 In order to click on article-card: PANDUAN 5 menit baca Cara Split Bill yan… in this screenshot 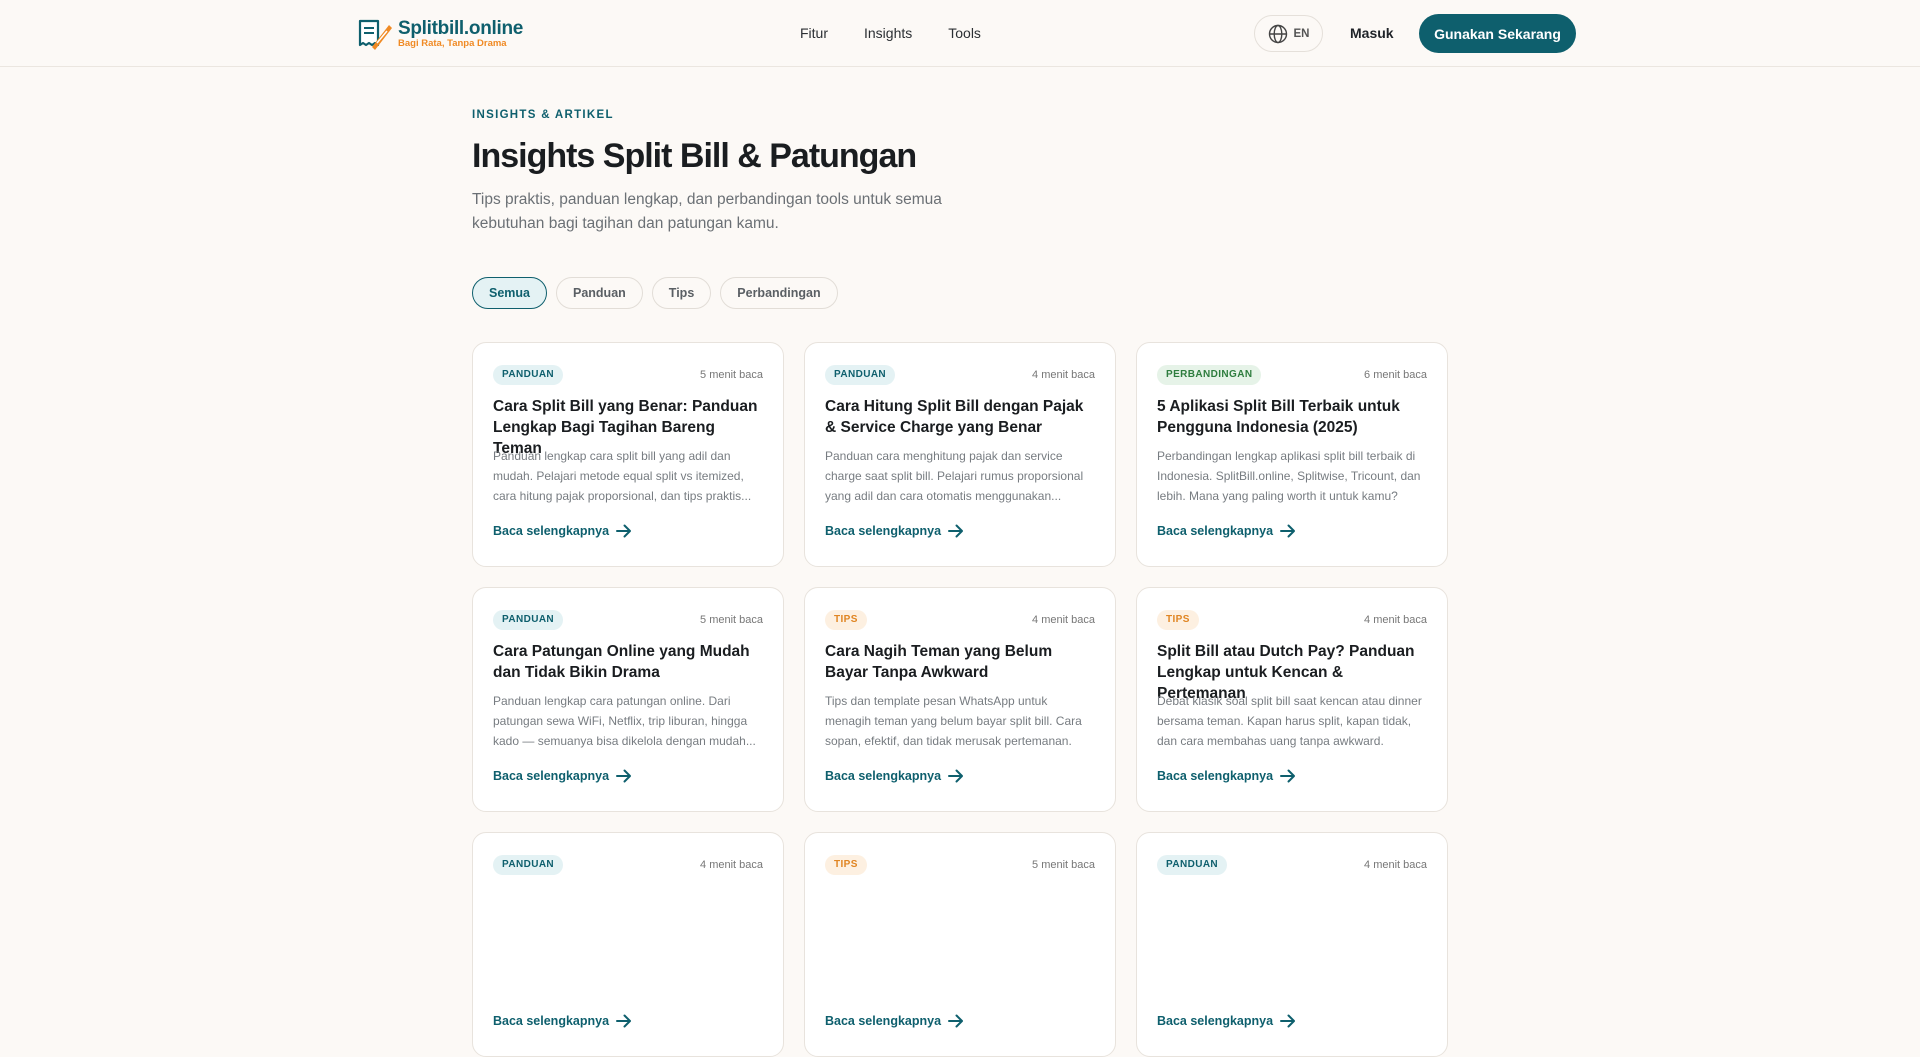, I will do `click(628, 454)`.